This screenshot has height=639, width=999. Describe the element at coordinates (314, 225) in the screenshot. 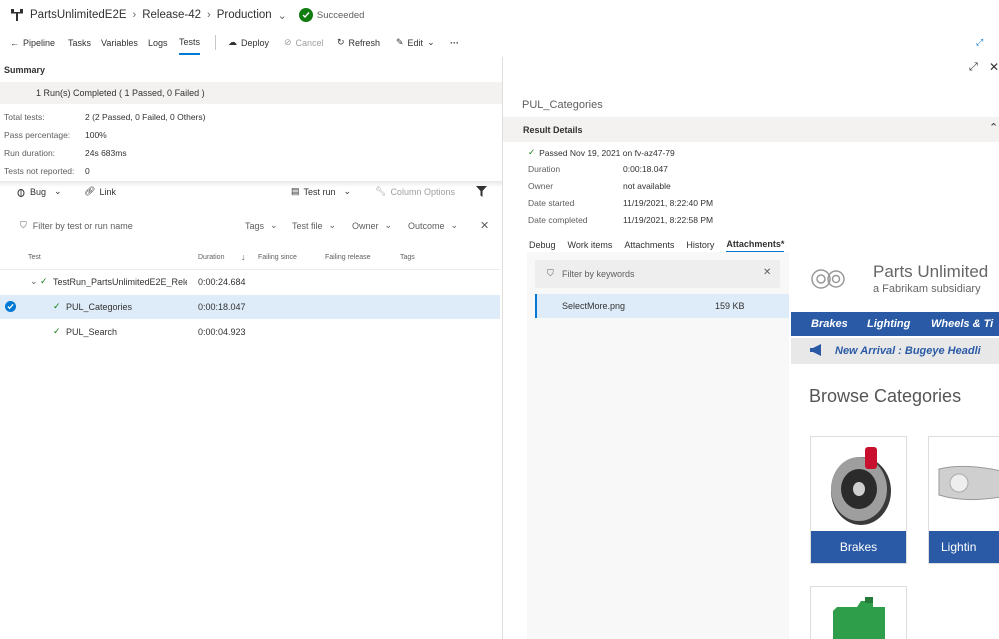

I see `test-file-filter-dropdown: Test file ⌄` at that location.